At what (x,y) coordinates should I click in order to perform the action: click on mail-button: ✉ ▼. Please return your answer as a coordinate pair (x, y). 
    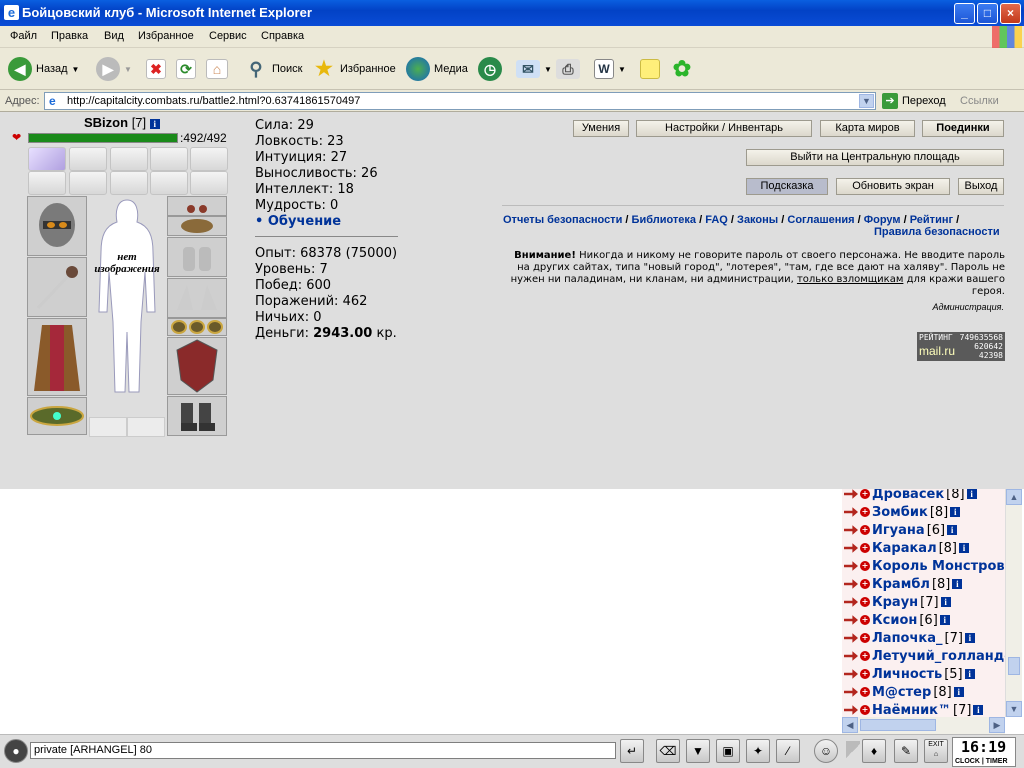
    Looking at the image, I should click on (534, 69).